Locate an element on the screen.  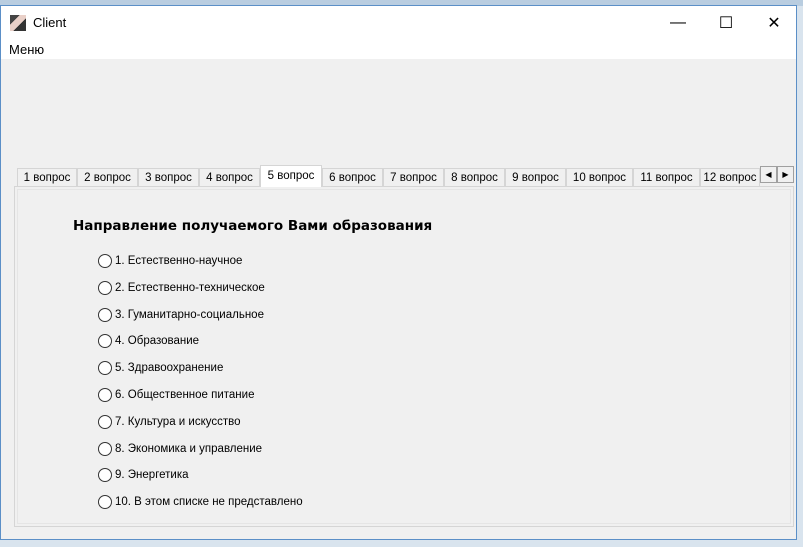
radio-option-label: 10. В этом списке не представлено is located at coordinates (209, 502).